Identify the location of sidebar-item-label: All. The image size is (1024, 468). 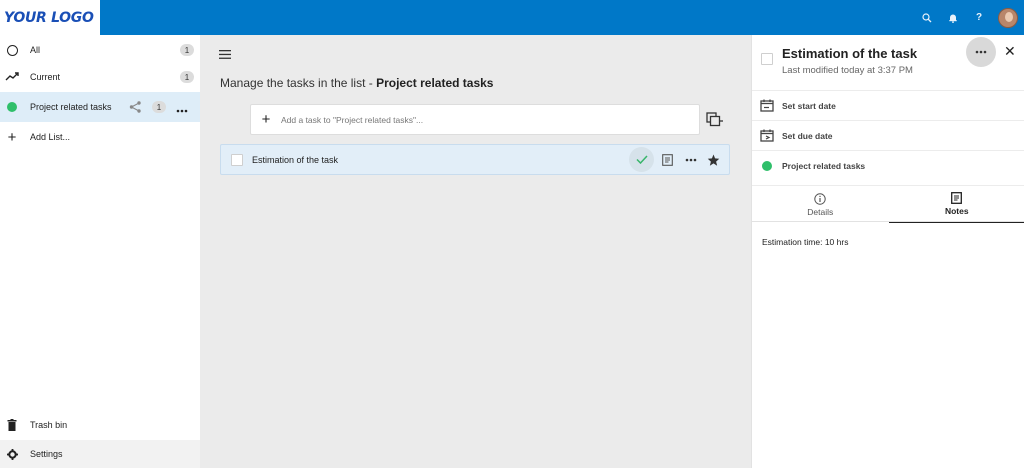
(35, 50).